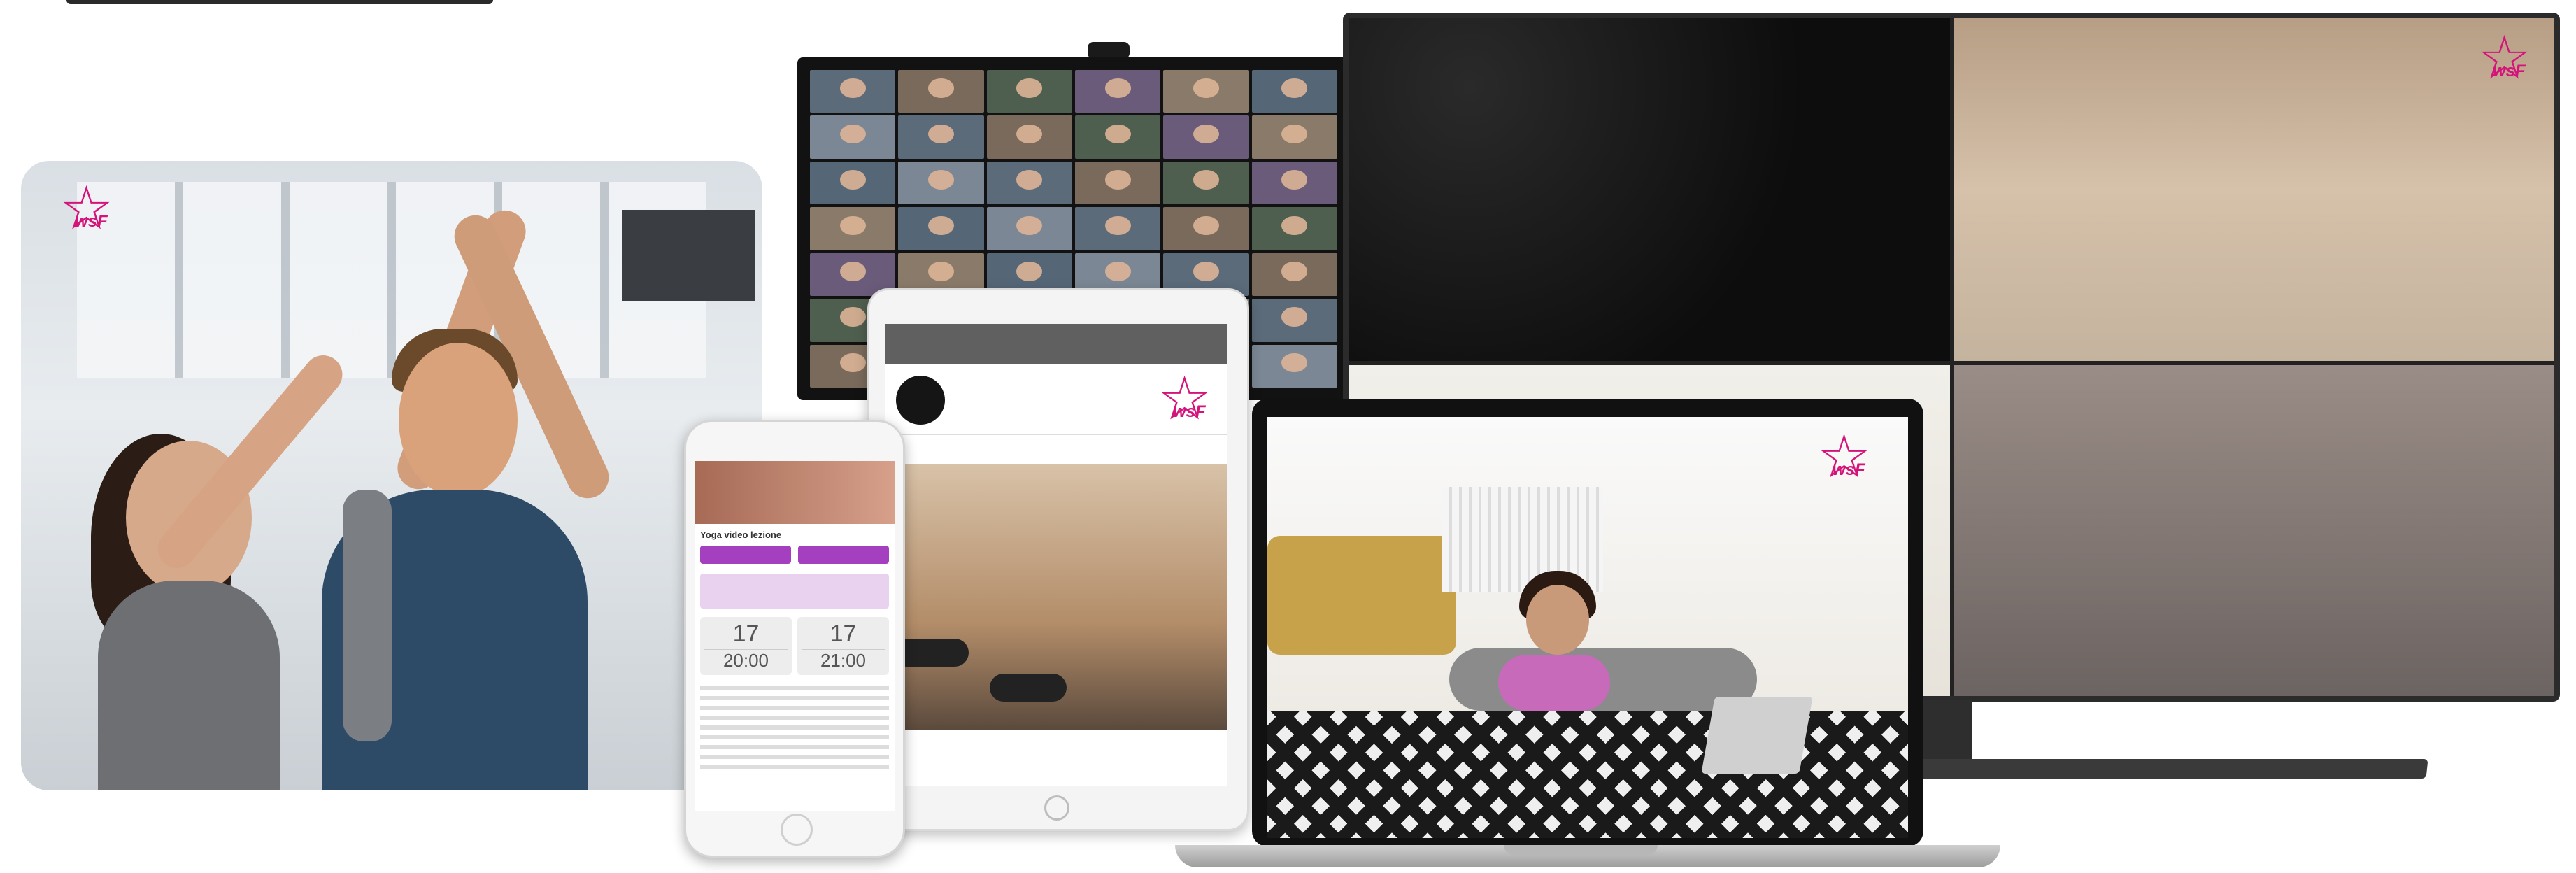  Describe the element at coordinates (279, 2) in the screenshot. I see `top-edge-bar` at that location.